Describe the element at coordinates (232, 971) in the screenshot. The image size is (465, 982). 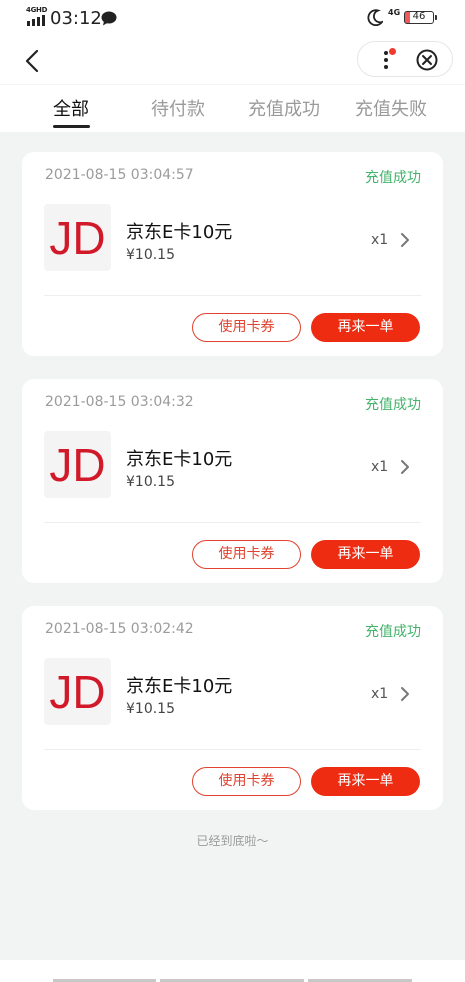
I see `bottom-bar` at that location.